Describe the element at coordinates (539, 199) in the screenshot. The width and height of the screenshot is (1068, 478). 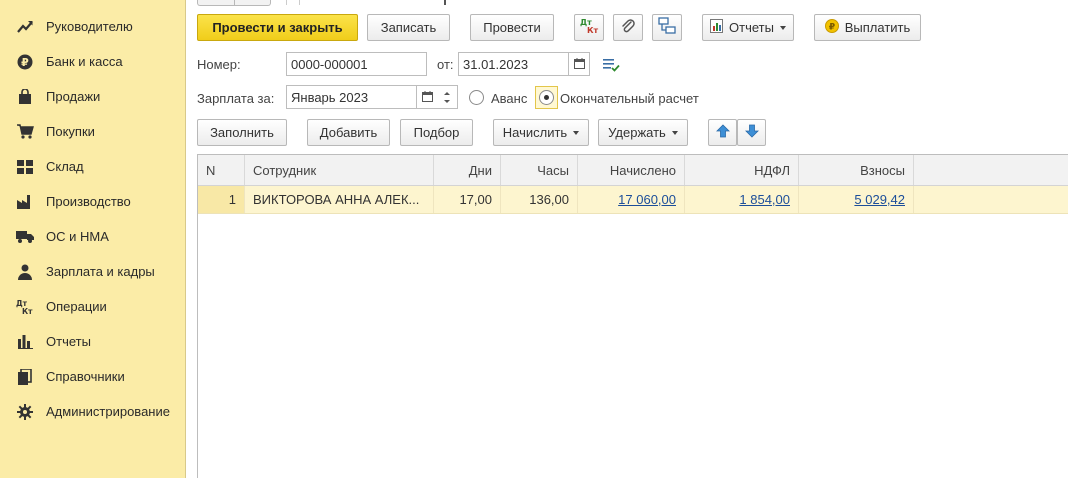
I see `cell-hours: 136,00` at that location.